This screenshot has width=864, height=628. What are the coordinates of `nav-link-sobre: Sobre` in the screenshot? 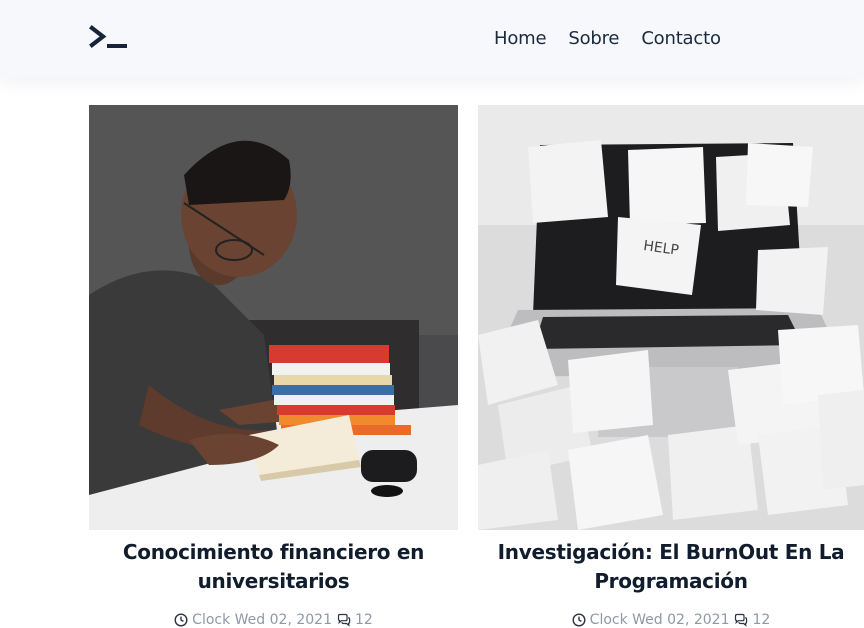 It's located at (593, 39).